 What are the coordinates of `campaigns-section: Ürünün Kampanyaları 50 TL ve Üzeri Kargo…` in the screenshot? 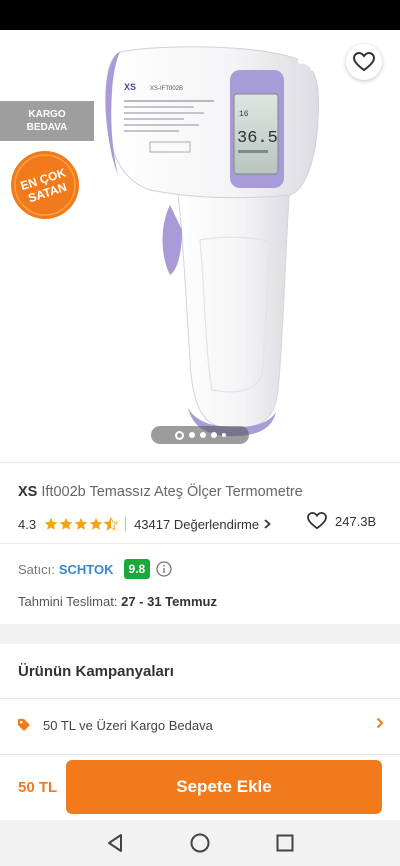 It's located at (200, 699).